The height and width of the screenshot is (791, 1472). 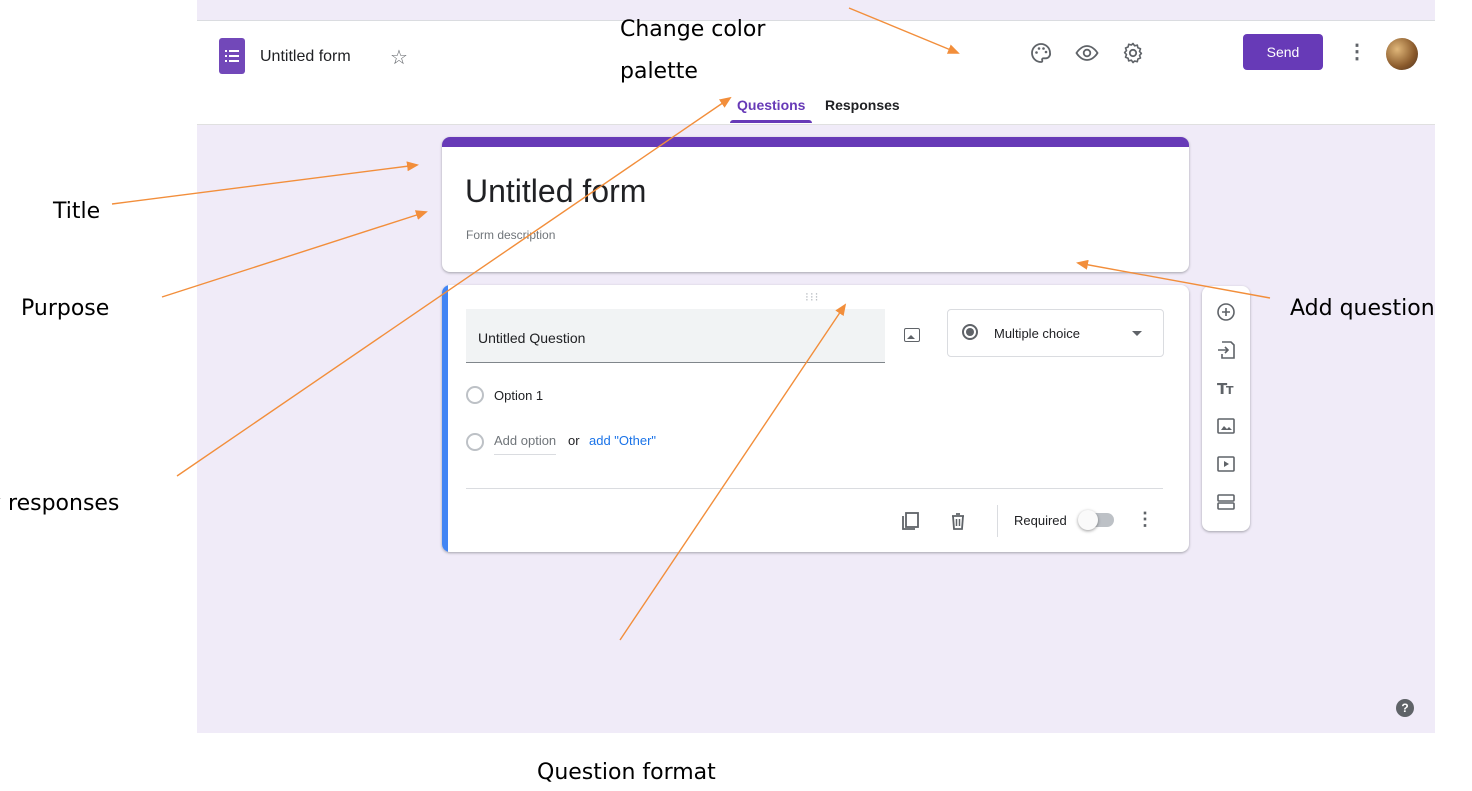 I want to click on trash-icon, so click(x=958, y=521).